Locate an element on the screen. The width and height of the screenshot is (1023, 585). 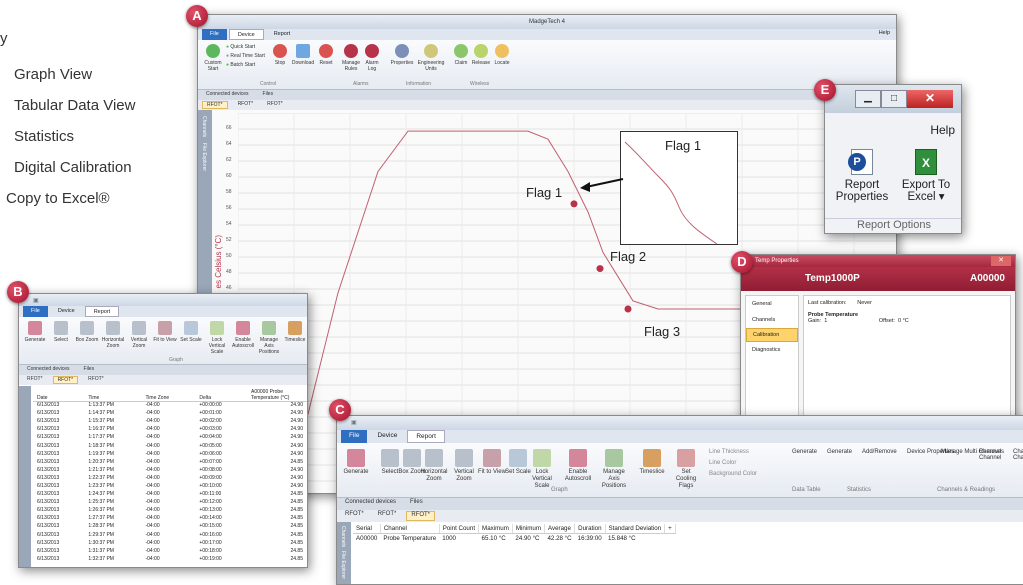
claim-button: Claim is located at coordinates (461, 55).